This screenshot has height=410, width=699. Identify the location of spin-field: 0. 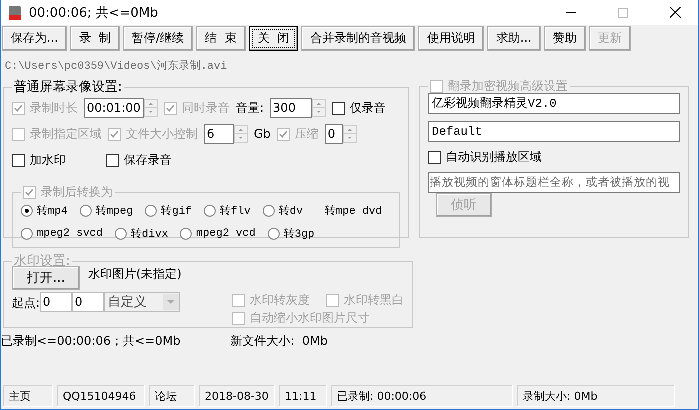
(333, 134).